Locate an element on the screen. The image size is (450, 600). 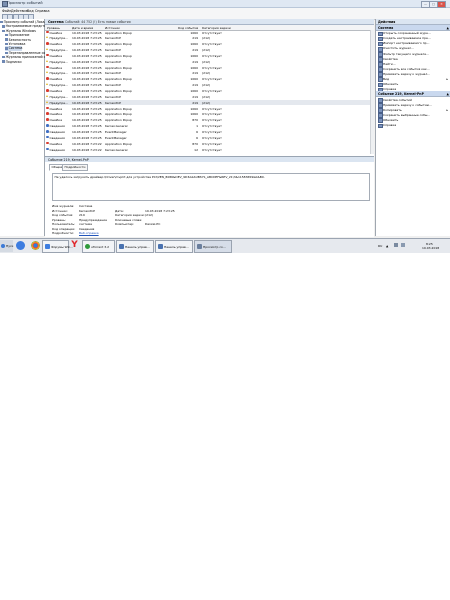
details-title-bar: Событие 219, Kernel-PnP is located at coordinates (209, 159).